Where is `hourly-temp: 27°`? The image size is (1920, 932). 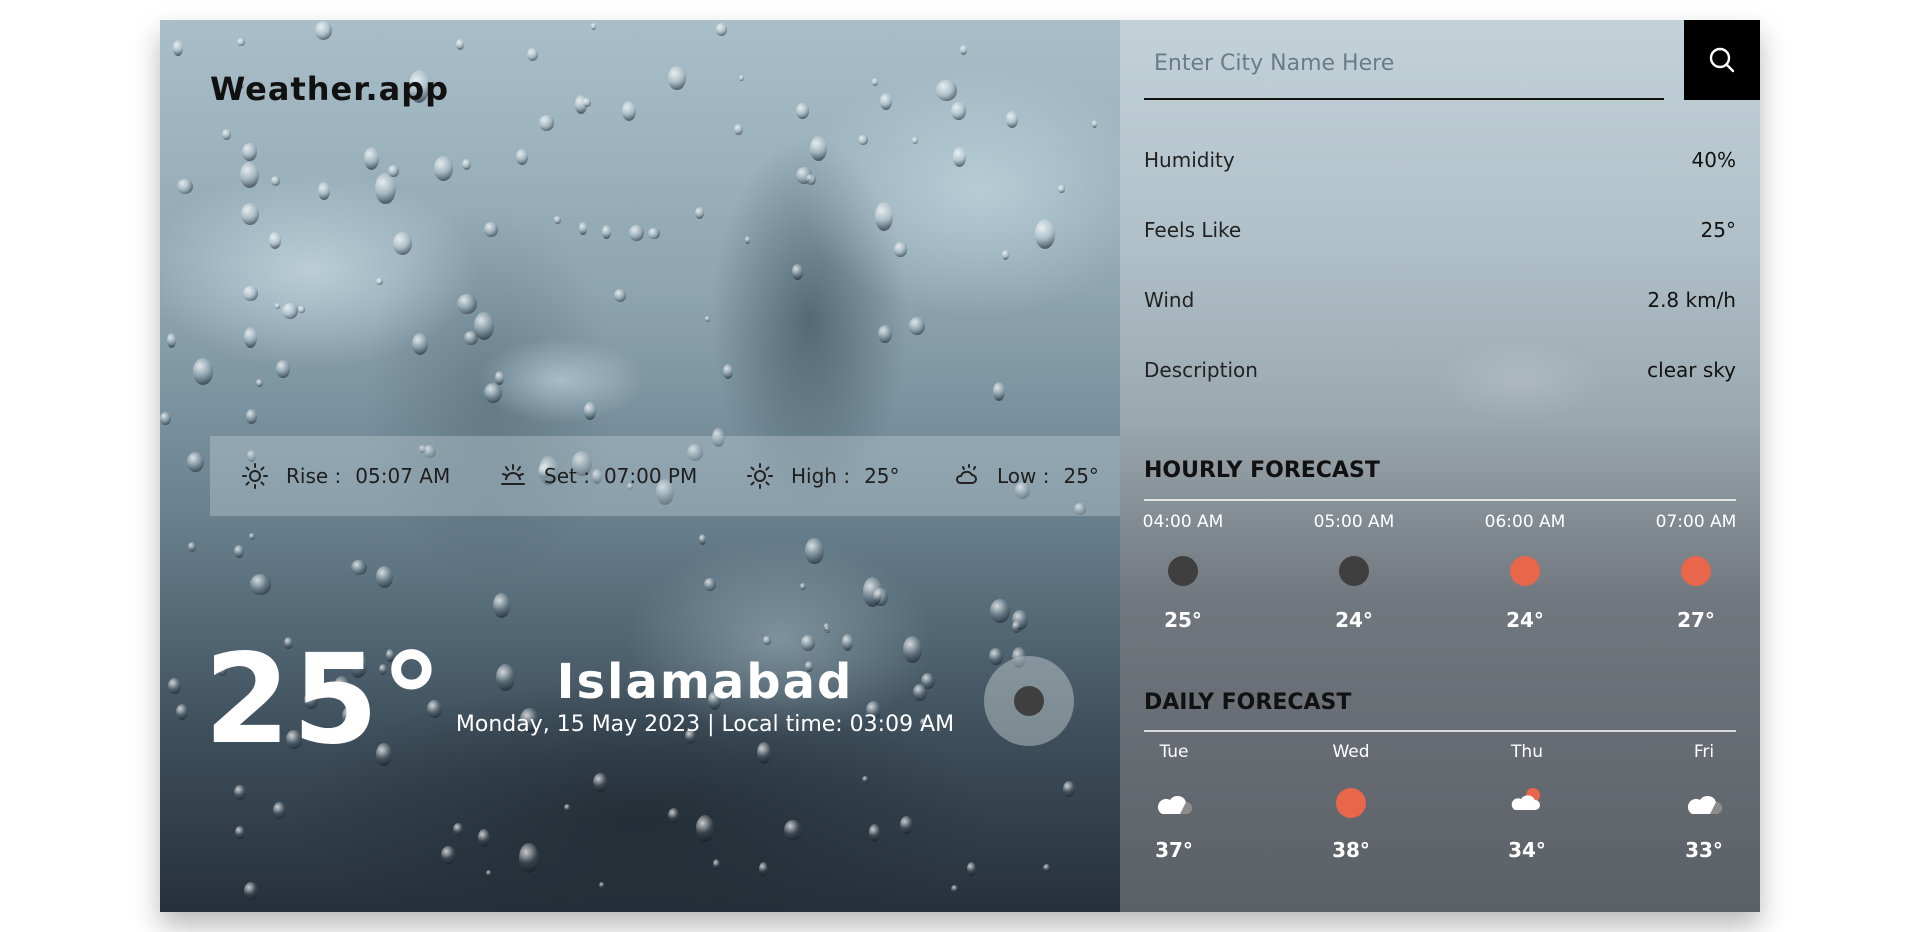
hourly-temp: 27° is located at coordinates (1696, 620).